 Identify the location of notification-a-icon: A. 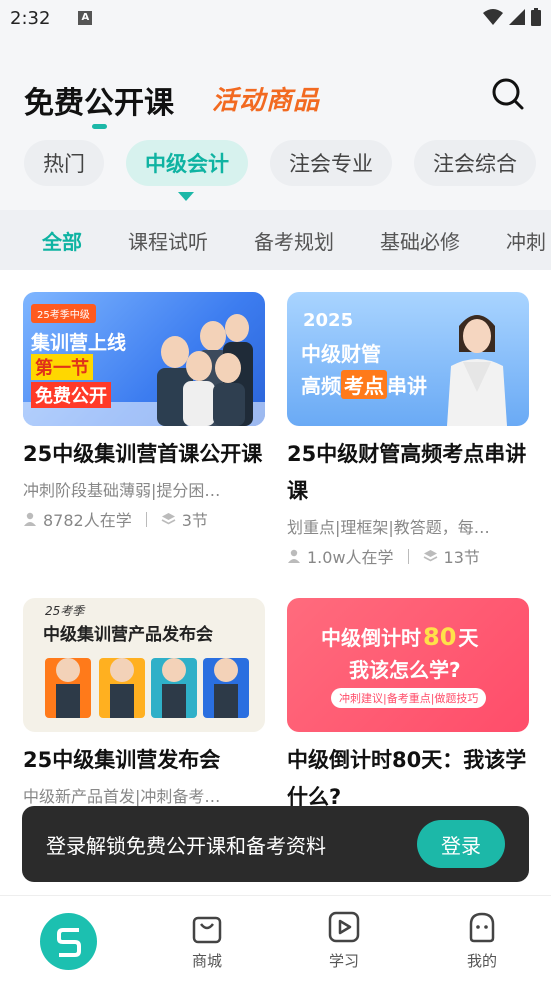
(85, 18).